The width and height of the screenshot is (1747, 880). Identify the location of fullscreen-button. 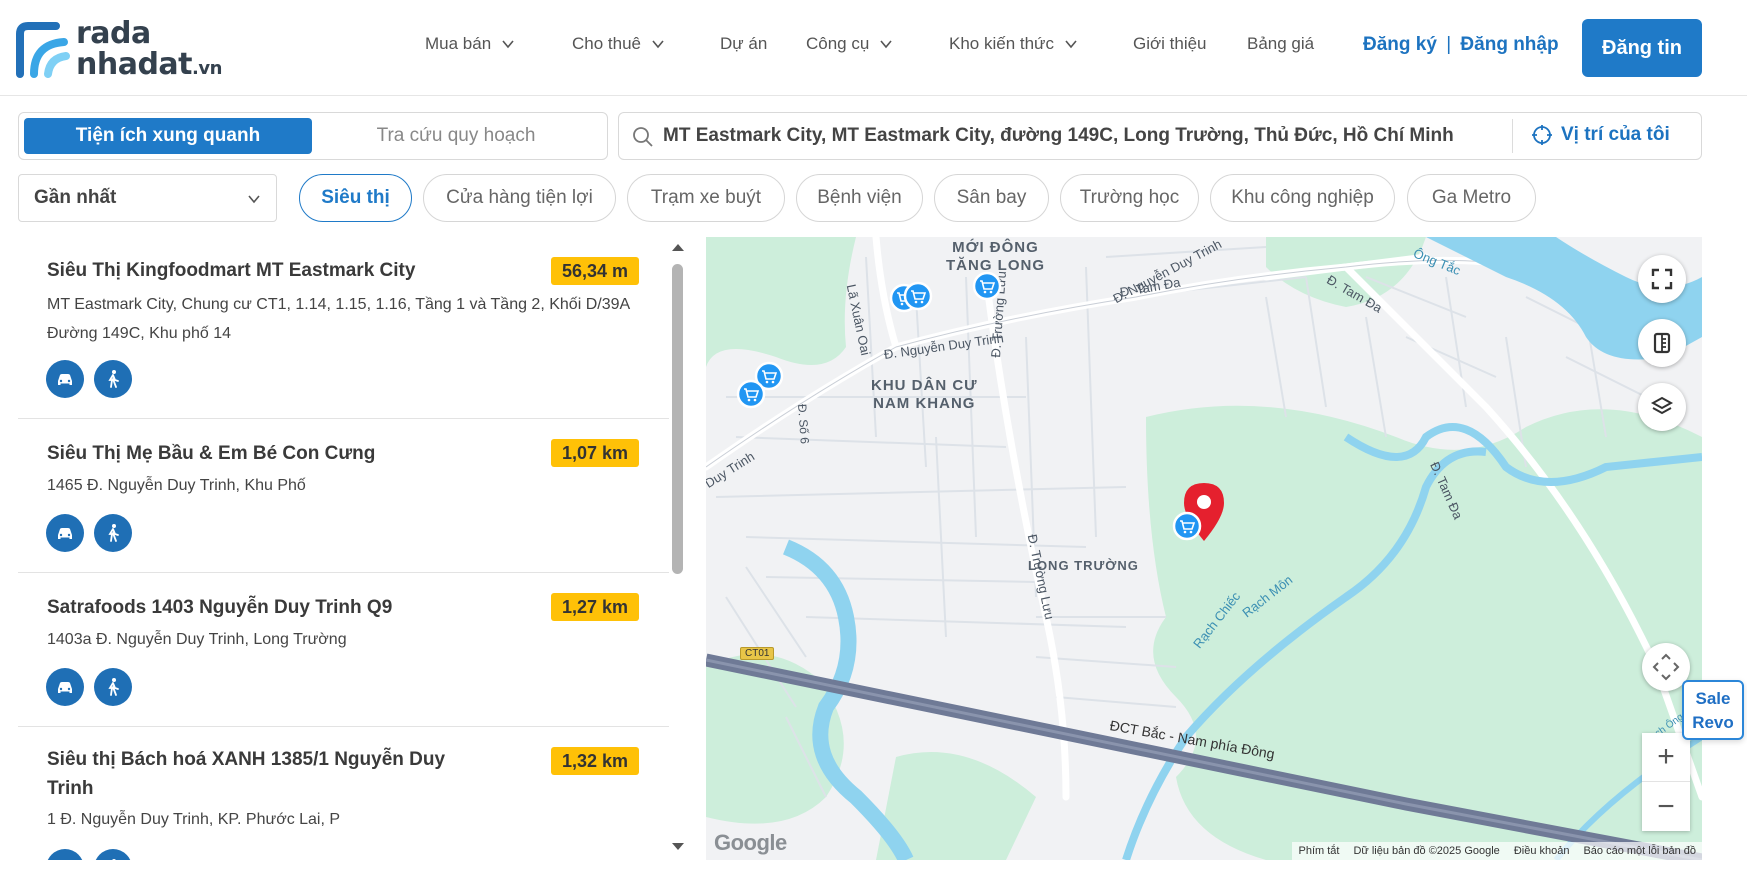
(1662, 279).